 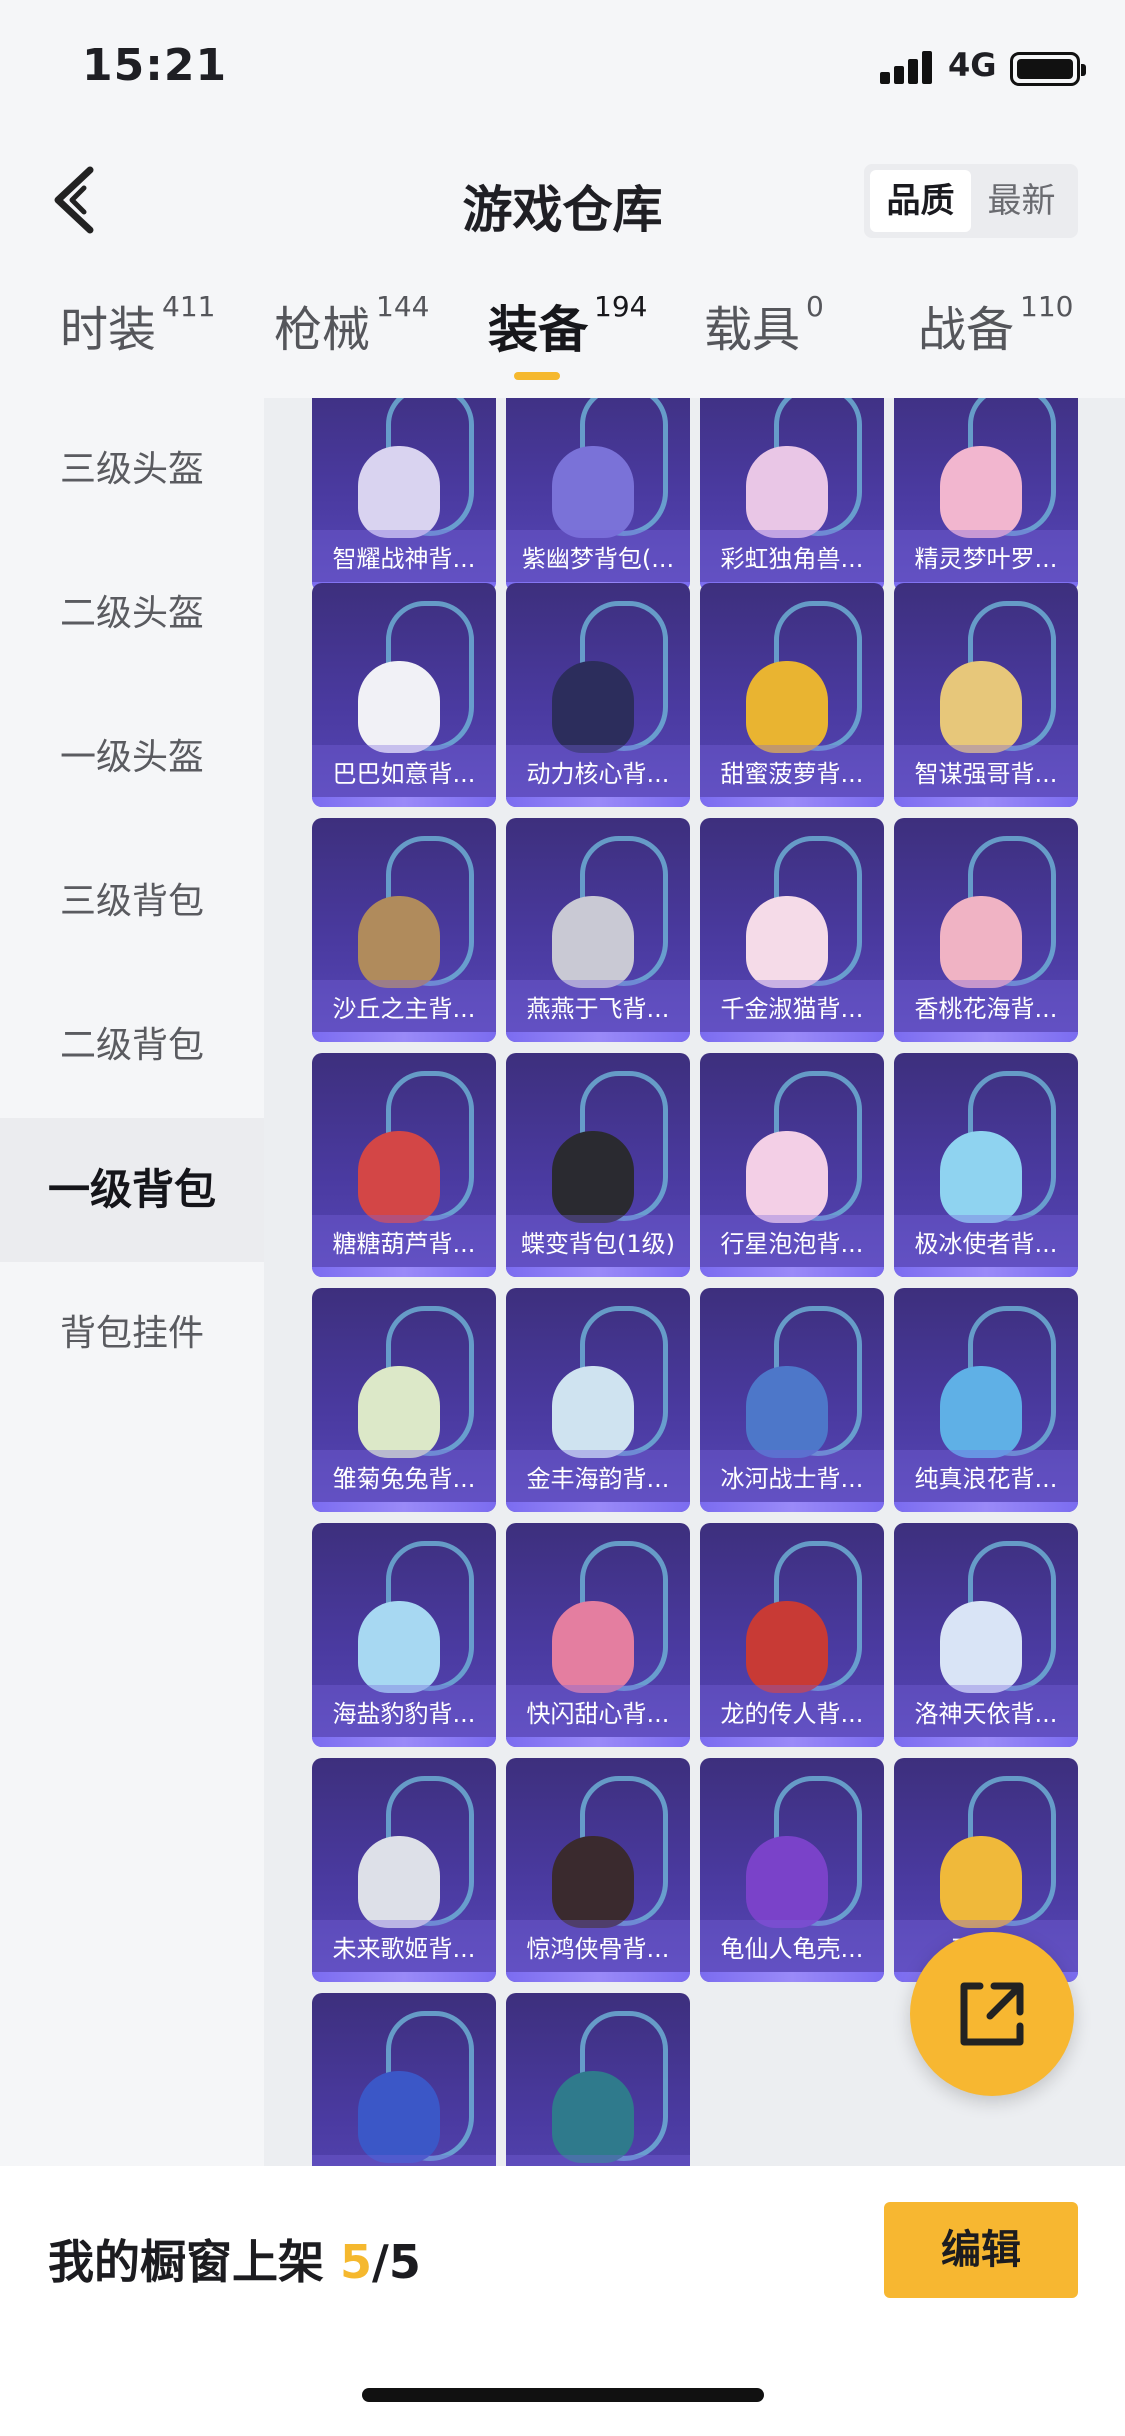 I want to click on sort-quality: 品质, so click(x=920, y=201).